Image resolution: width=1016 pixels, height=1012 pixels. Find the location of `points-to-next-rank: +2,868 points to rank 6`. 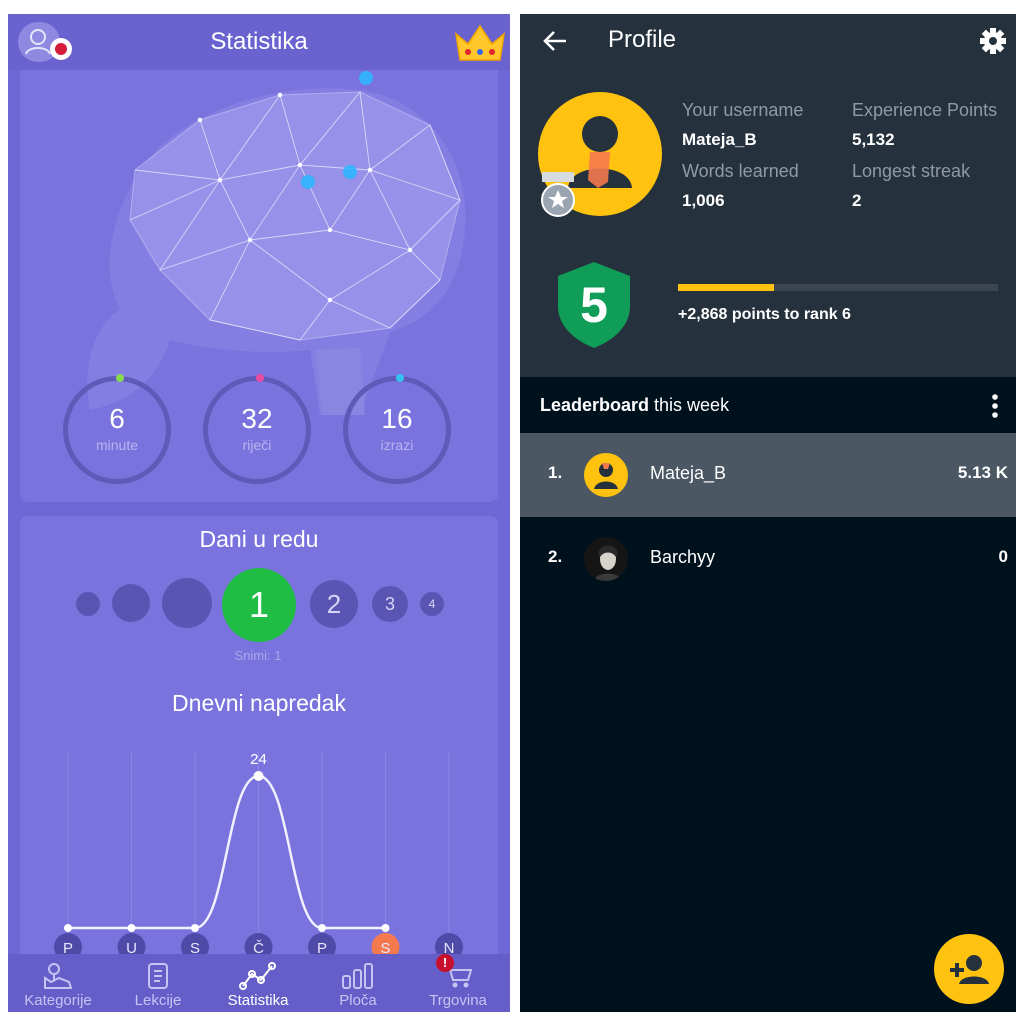

points-to-next-rank: +2,868 points to rank 6 is located at coordinates (764, 314).